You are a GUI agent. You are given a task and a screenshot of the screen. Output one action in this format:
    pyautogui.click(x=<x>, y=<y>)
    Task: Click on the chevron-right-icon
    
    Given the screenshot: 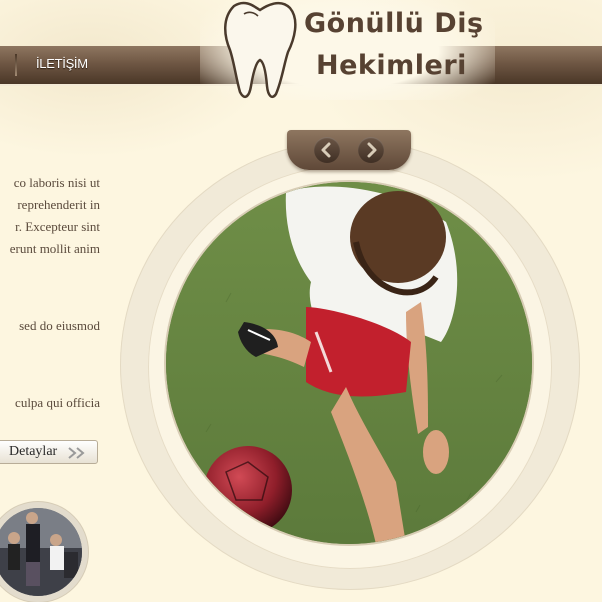 What is the action you would take?
    pyautogui.click(x=372, y=150)
    